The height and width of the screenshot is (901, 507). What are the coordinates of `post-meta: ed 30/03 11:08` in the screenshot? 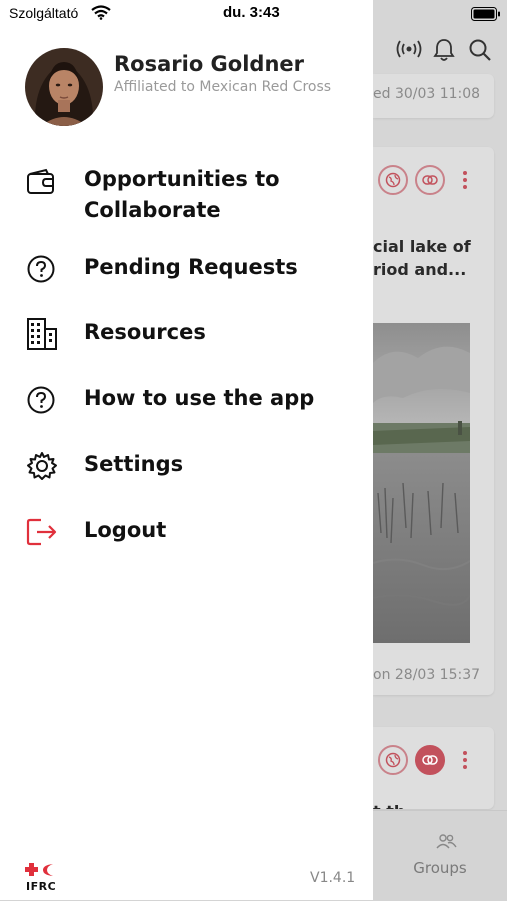 It's located at (427, 94).